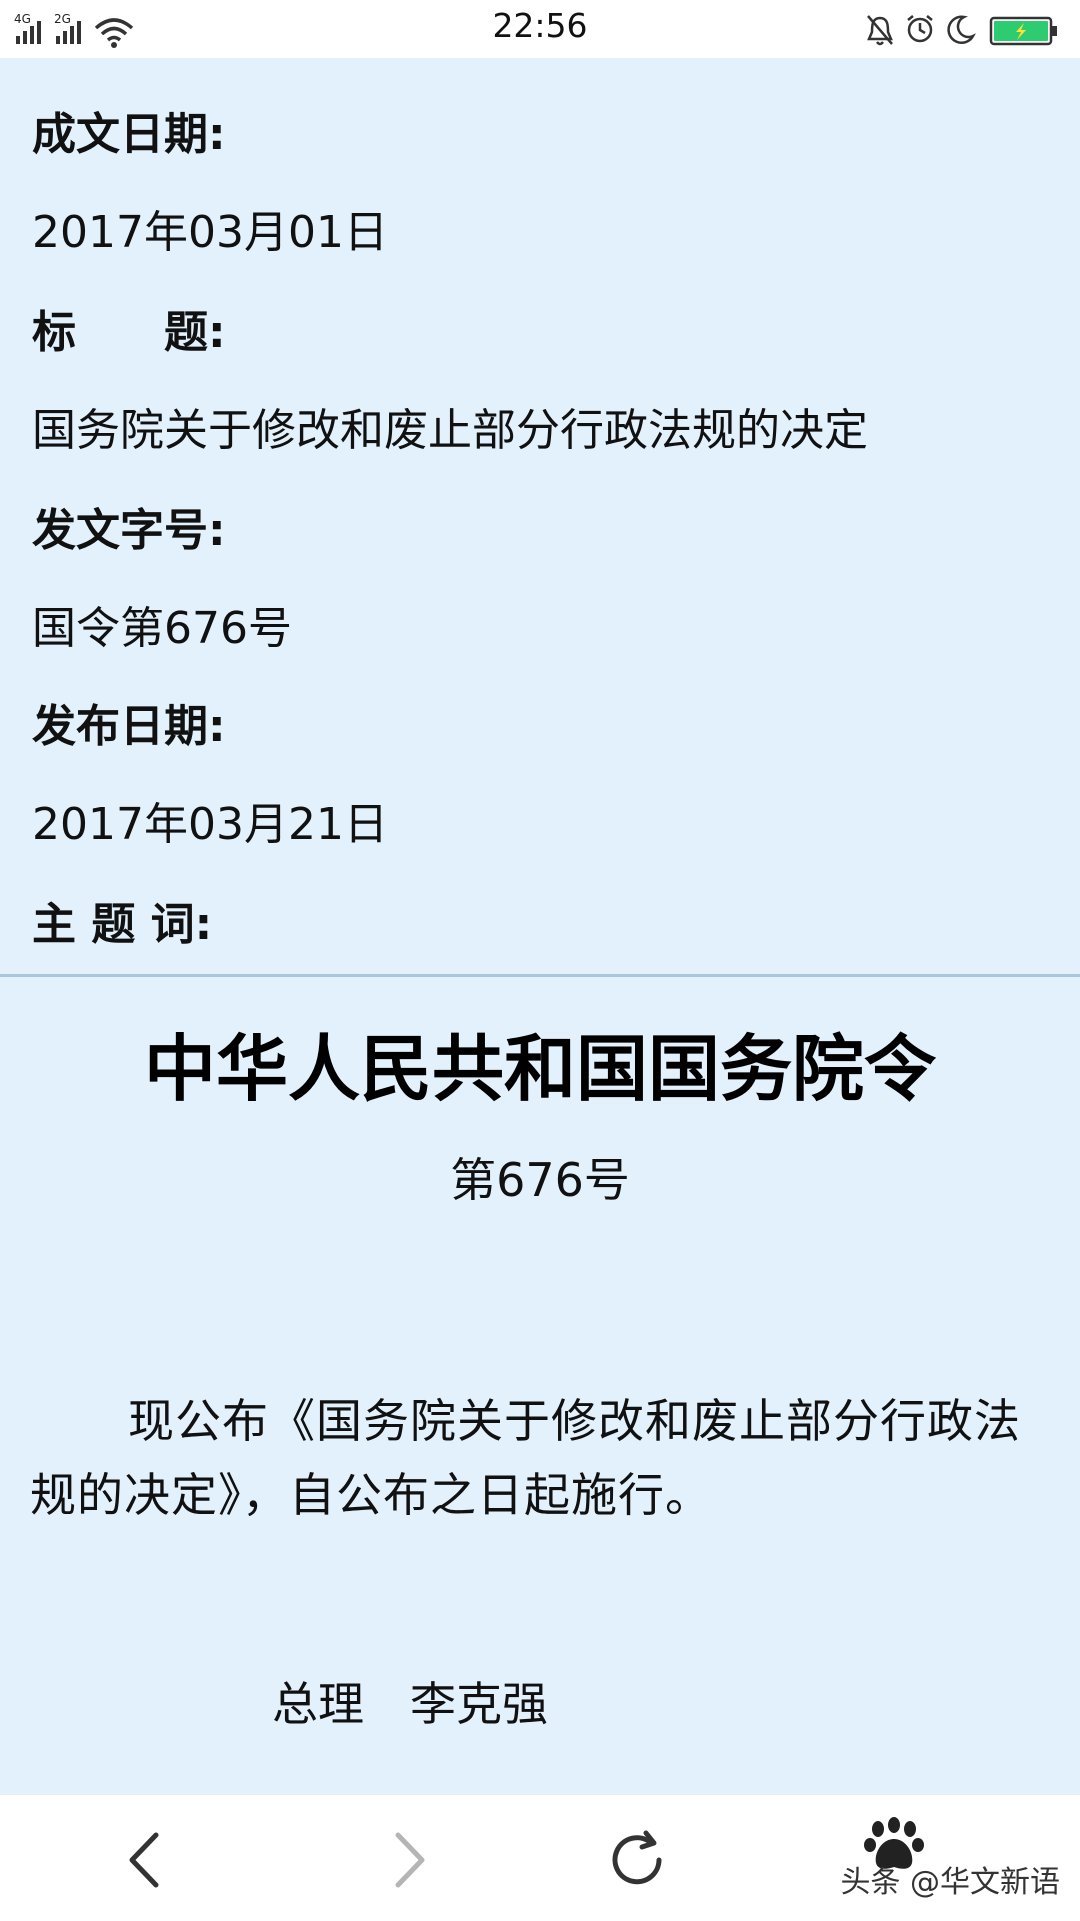  I want to click on refresh-icon, so click(637, 1857).